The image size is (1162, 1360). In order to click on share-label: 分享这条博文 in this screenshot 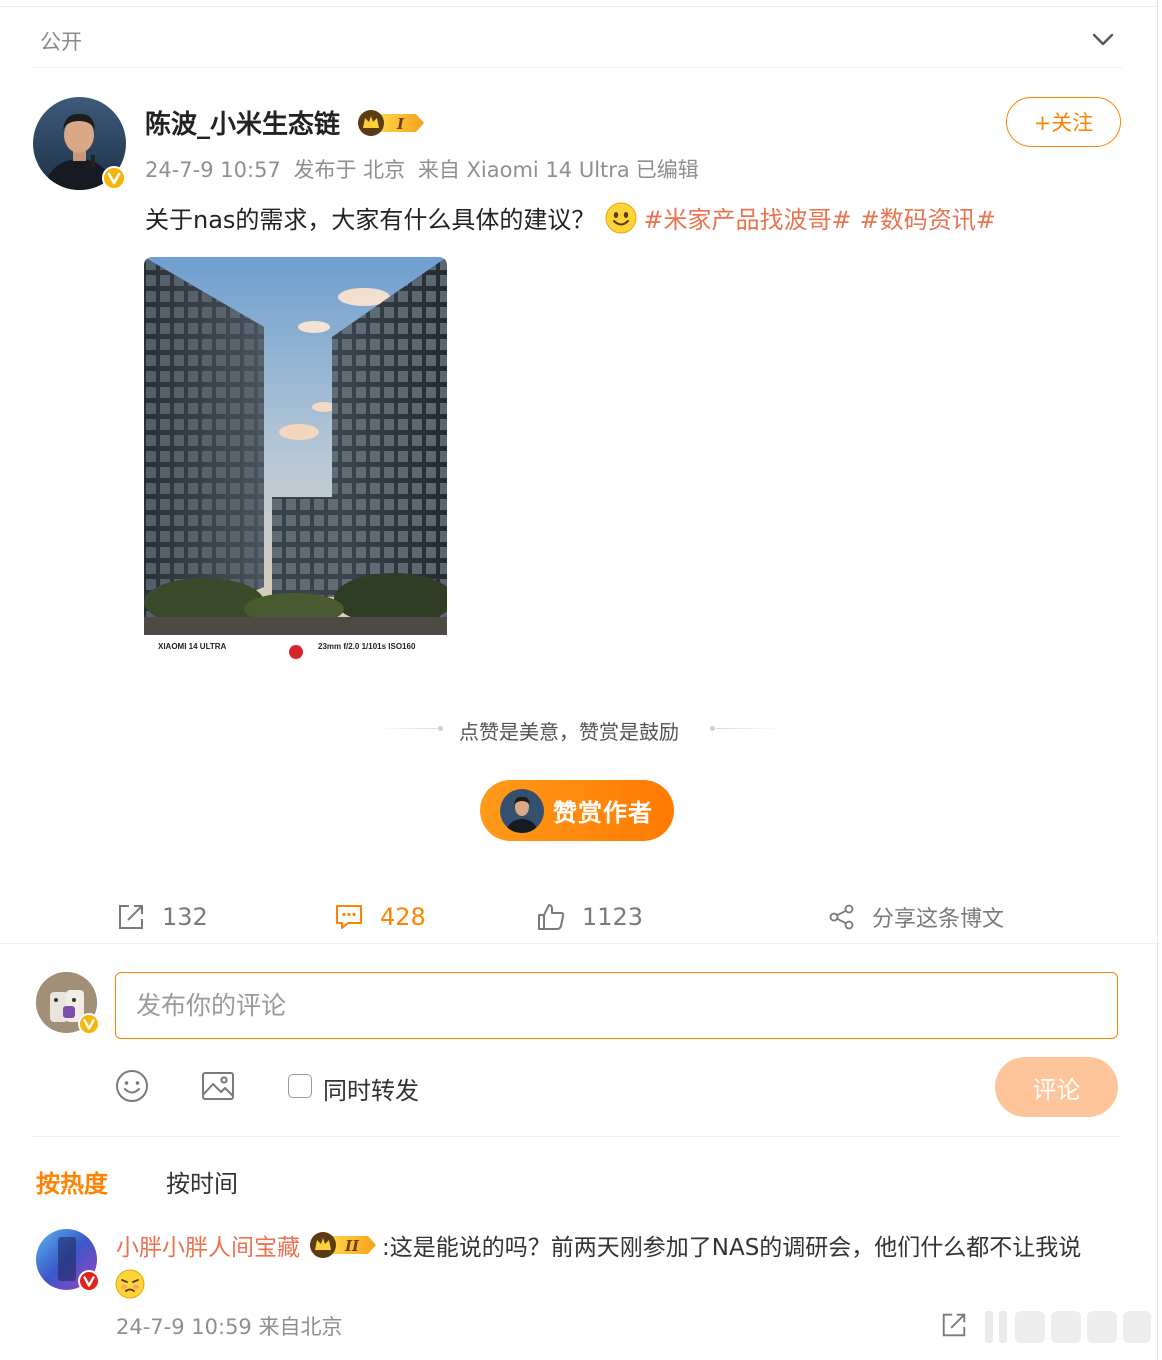, I will do `click(938, 919)`.